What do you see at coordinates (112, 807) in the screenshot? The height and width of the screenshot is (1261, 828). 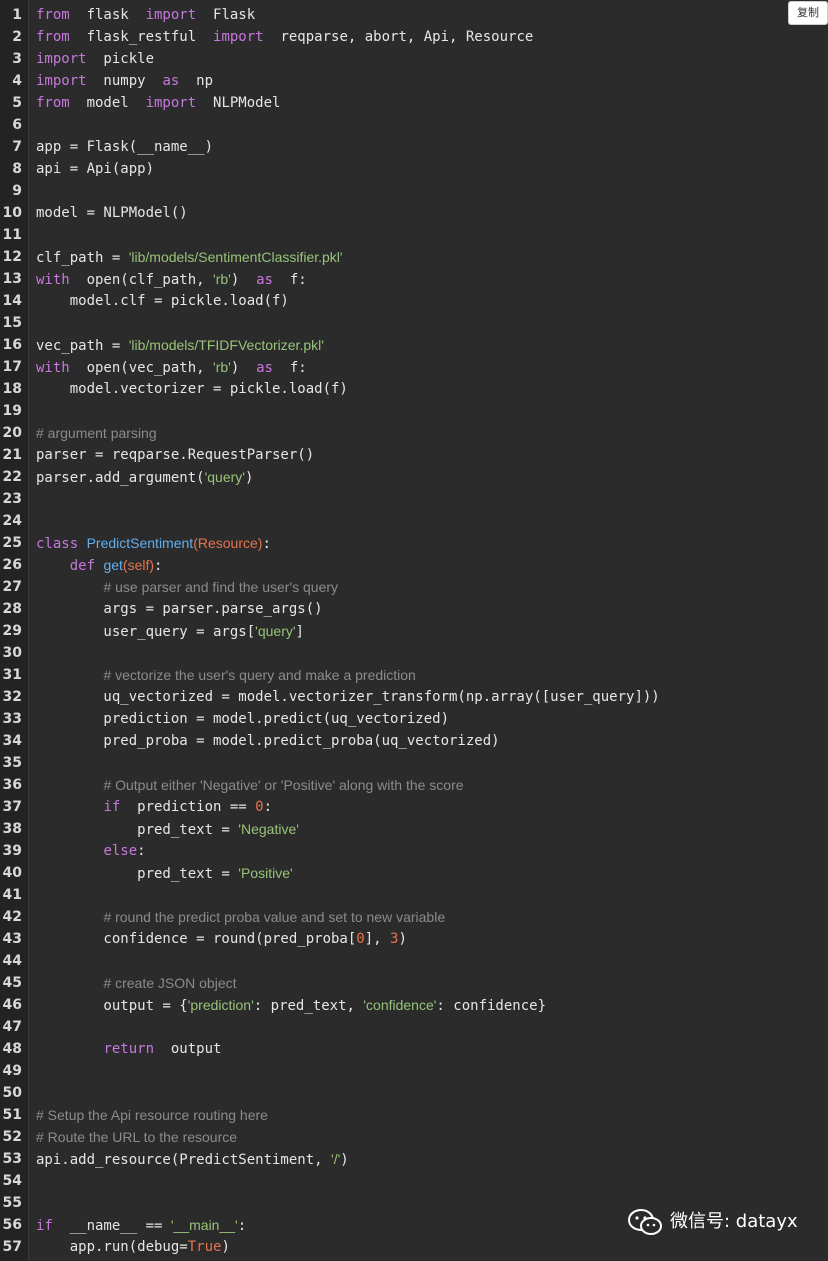 I see `code-token: if` at bounding box center [112, 807].